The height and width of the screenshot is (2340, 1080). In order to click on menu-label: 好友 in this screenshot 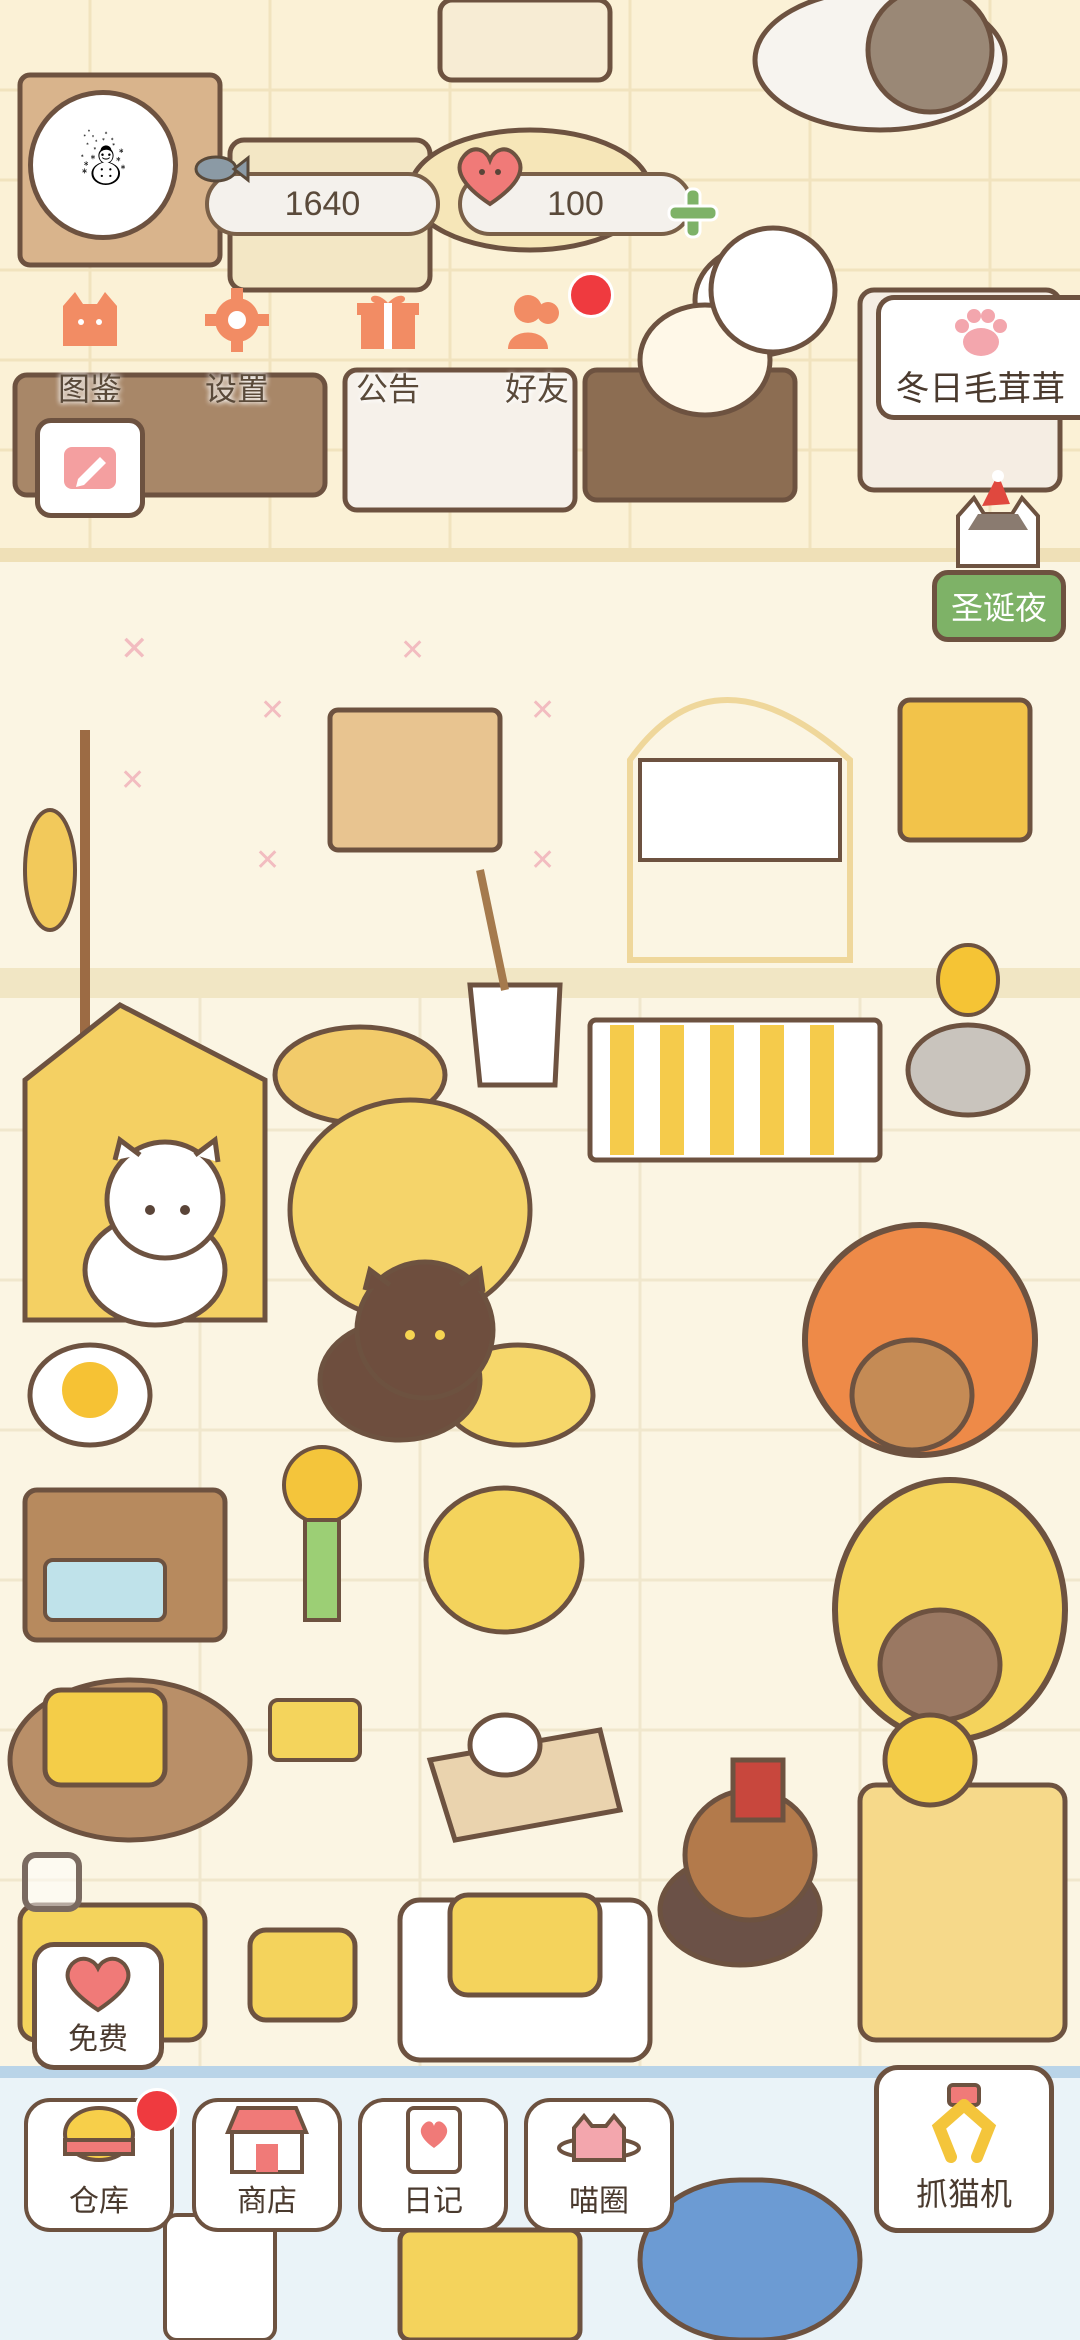, I will do `click(536, 389)`.